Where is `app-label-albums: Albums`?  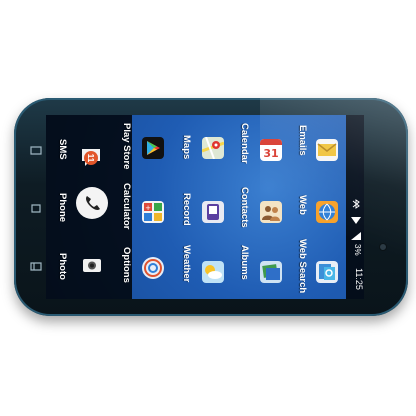 app-label-albums: Albums is located at coordinates (244, 262).